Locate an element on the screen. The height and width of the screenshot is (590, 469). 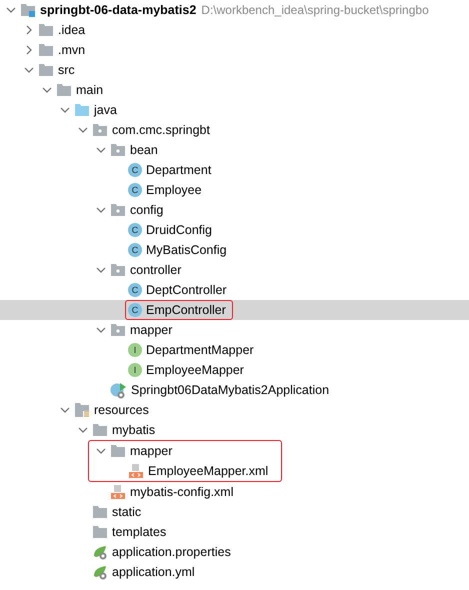
tree-item-label: main is located at coordinates (90, 90).